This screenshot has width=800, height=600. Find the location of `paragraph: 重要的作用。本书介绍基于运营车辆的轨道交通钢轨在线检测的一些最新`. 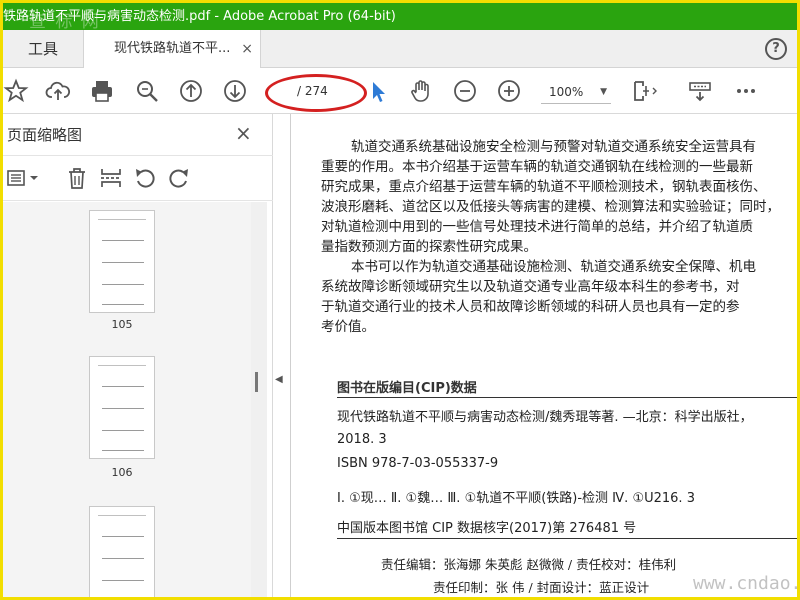

paragraph: 重要的作用。本书介绍基于运营车辆的轨道交通钢轨在线检测的一些最新 is located at coordinates (537, 167).